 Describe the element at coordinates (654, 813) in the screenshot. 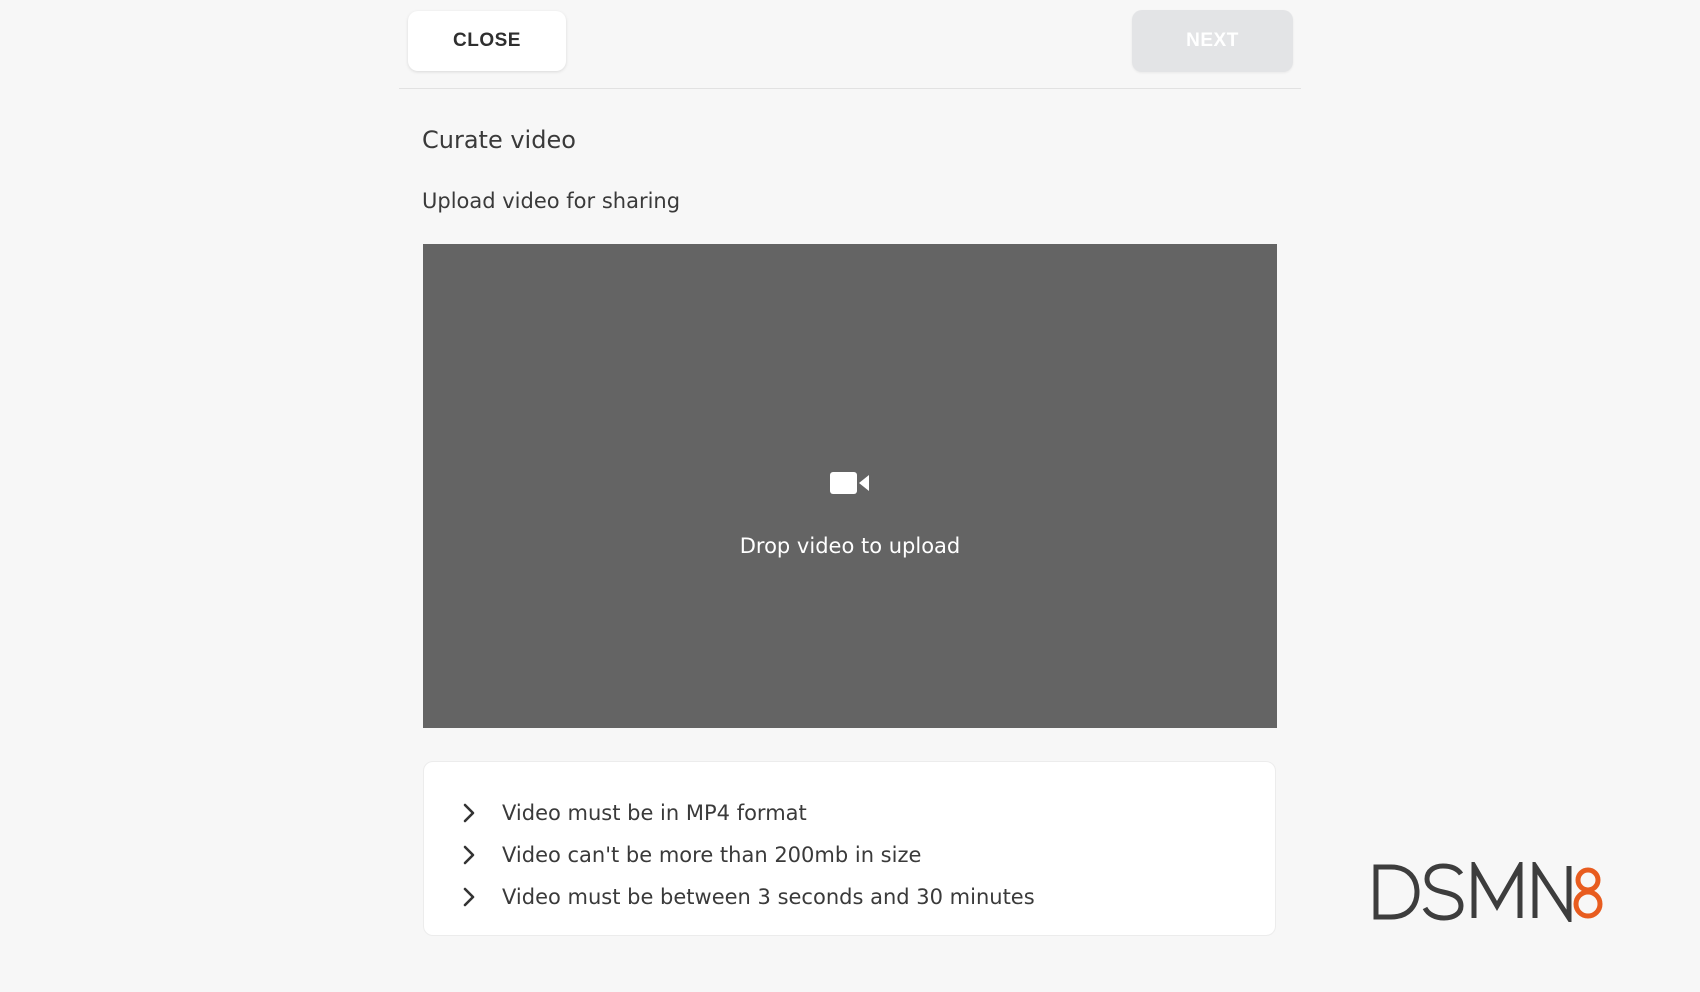

I see `requirement-text: Video must be in MP4 format` at that location.